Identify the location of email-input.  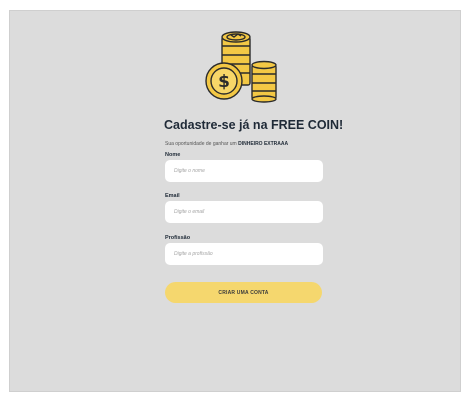
(244, 212).